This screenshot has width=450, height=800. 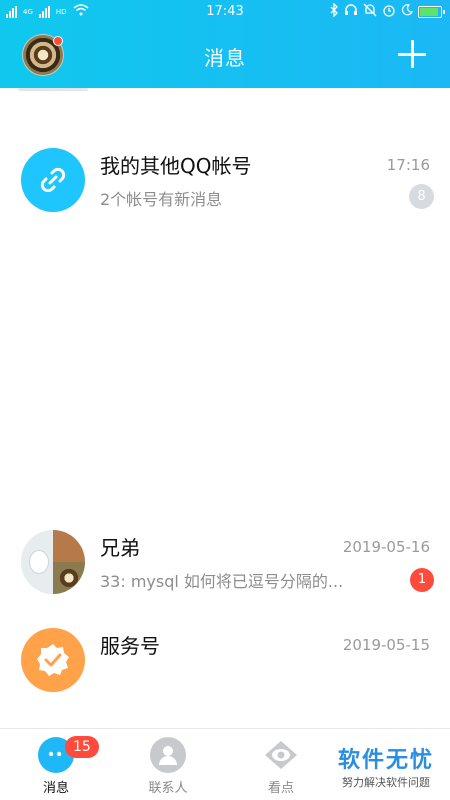 I want to click on verified-badge-icon, so click(x=53, y=660).